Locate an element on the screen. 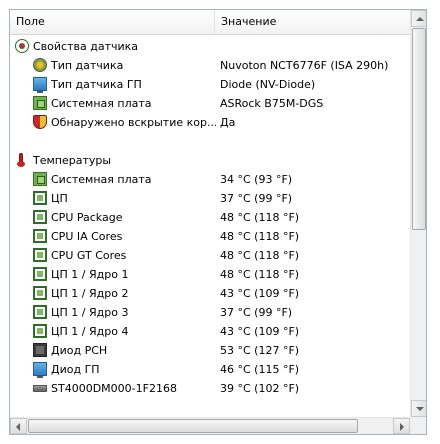 This screenshot has width=440, height=444. list-item: Тип датчика ГП Diode (NV-Diode) is located at coordinates (210, 84).